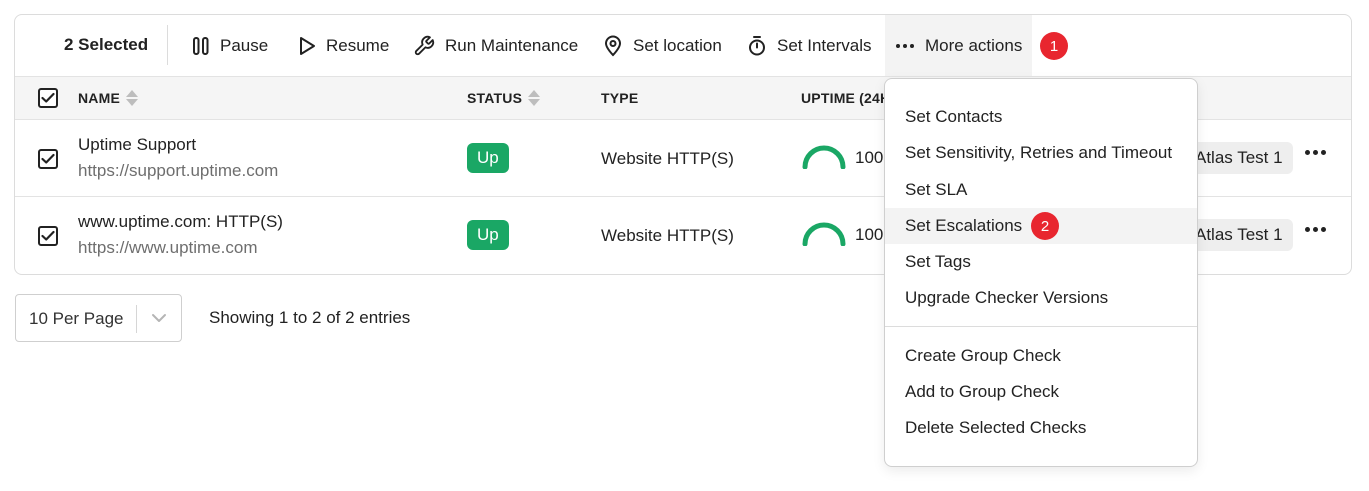  Describe the element at coordinates (1054, 46) in the screenshot. I see `step-badge-1: 1` at that location.